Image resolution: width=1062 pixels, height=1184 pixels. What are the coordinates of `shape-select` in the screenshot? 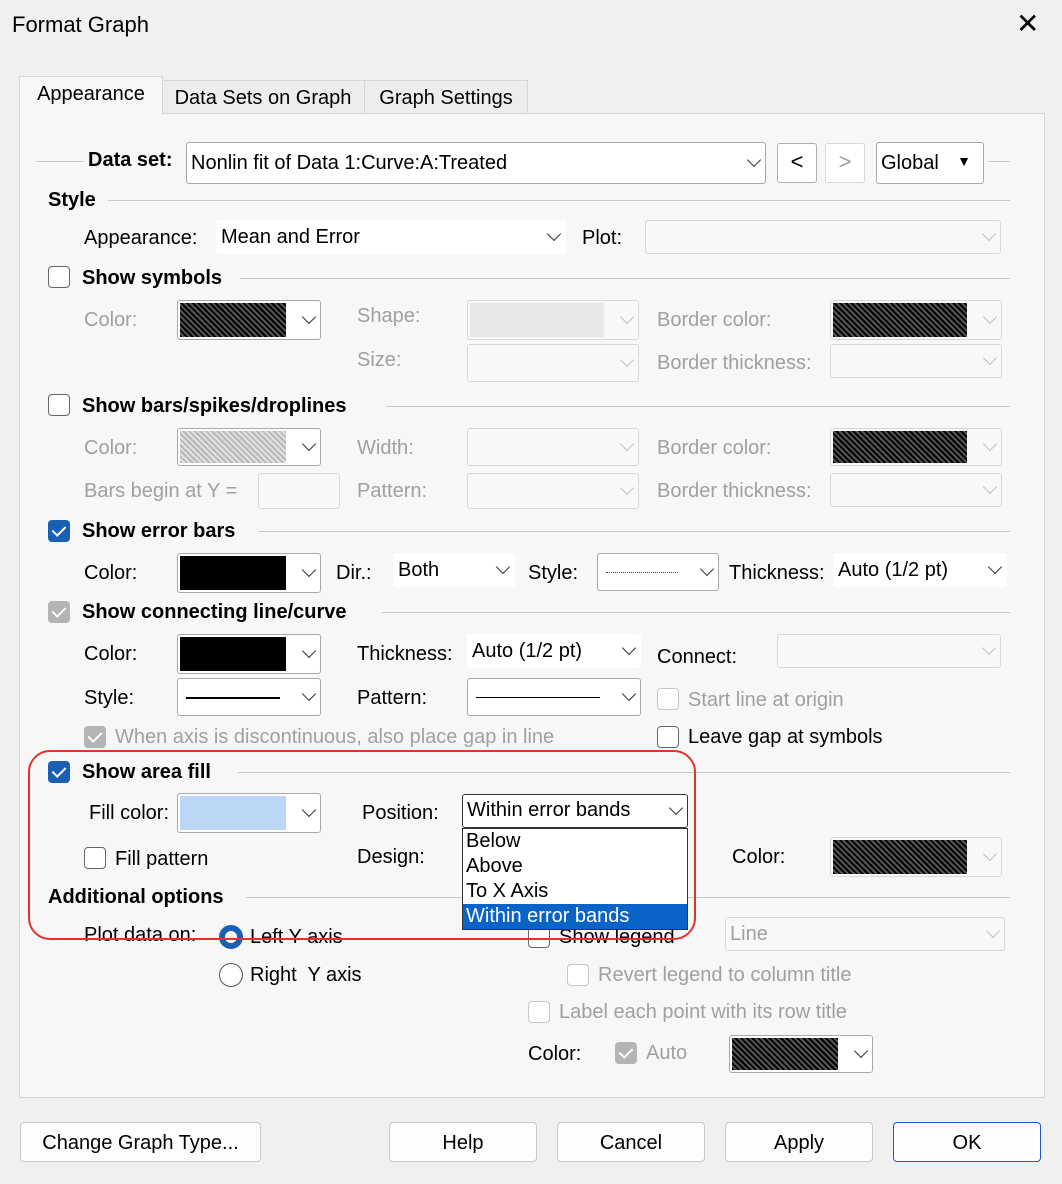 It's located at (553, 320).